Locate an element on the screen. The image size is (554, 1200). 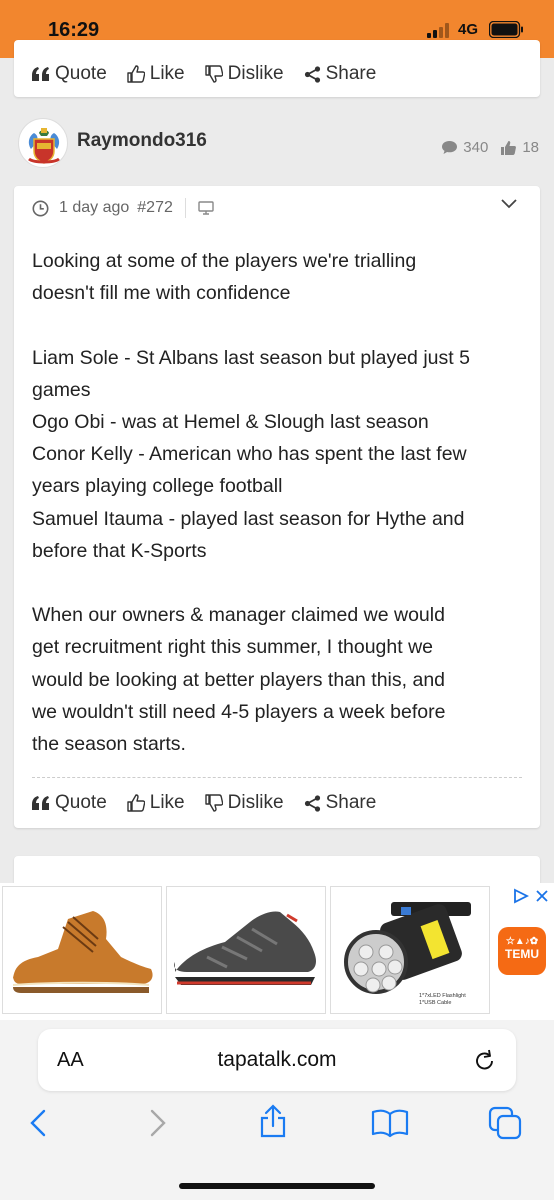
divider is located at coordinates (277, 777).